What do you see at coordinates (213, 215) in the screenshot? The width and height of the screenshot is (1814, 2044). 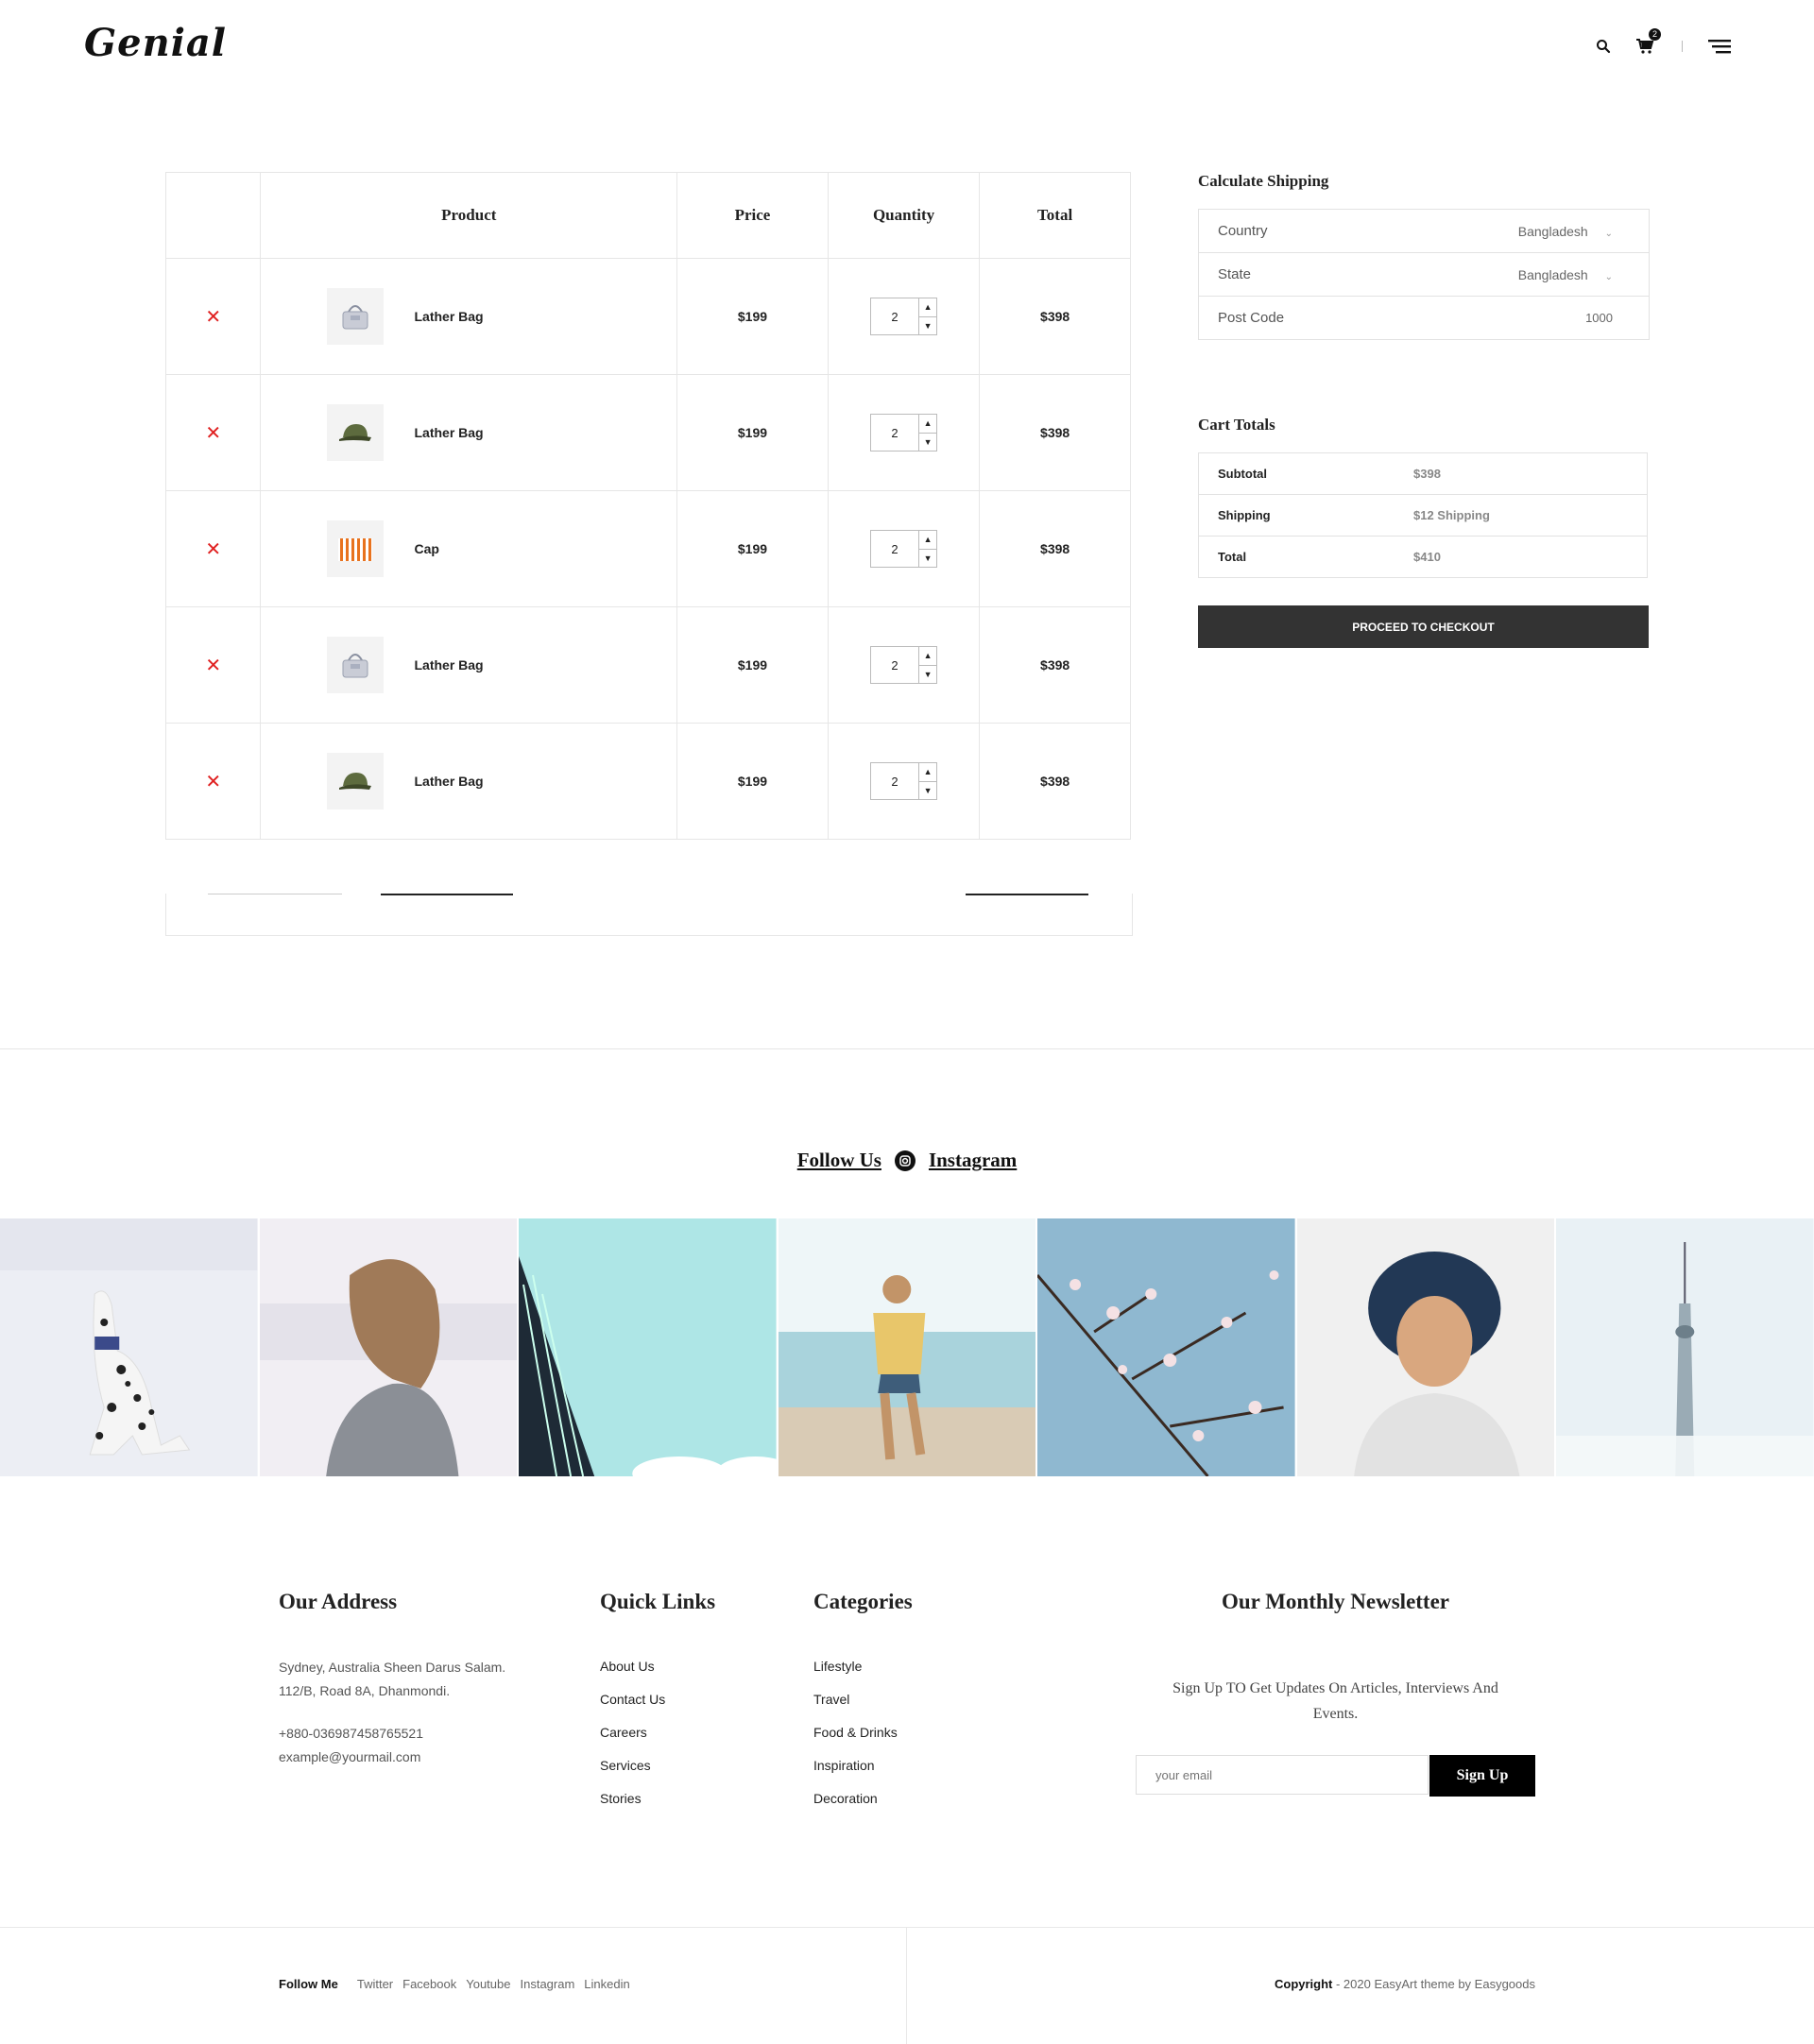 I see `remove-column-header` at bounding box center [213, 215].